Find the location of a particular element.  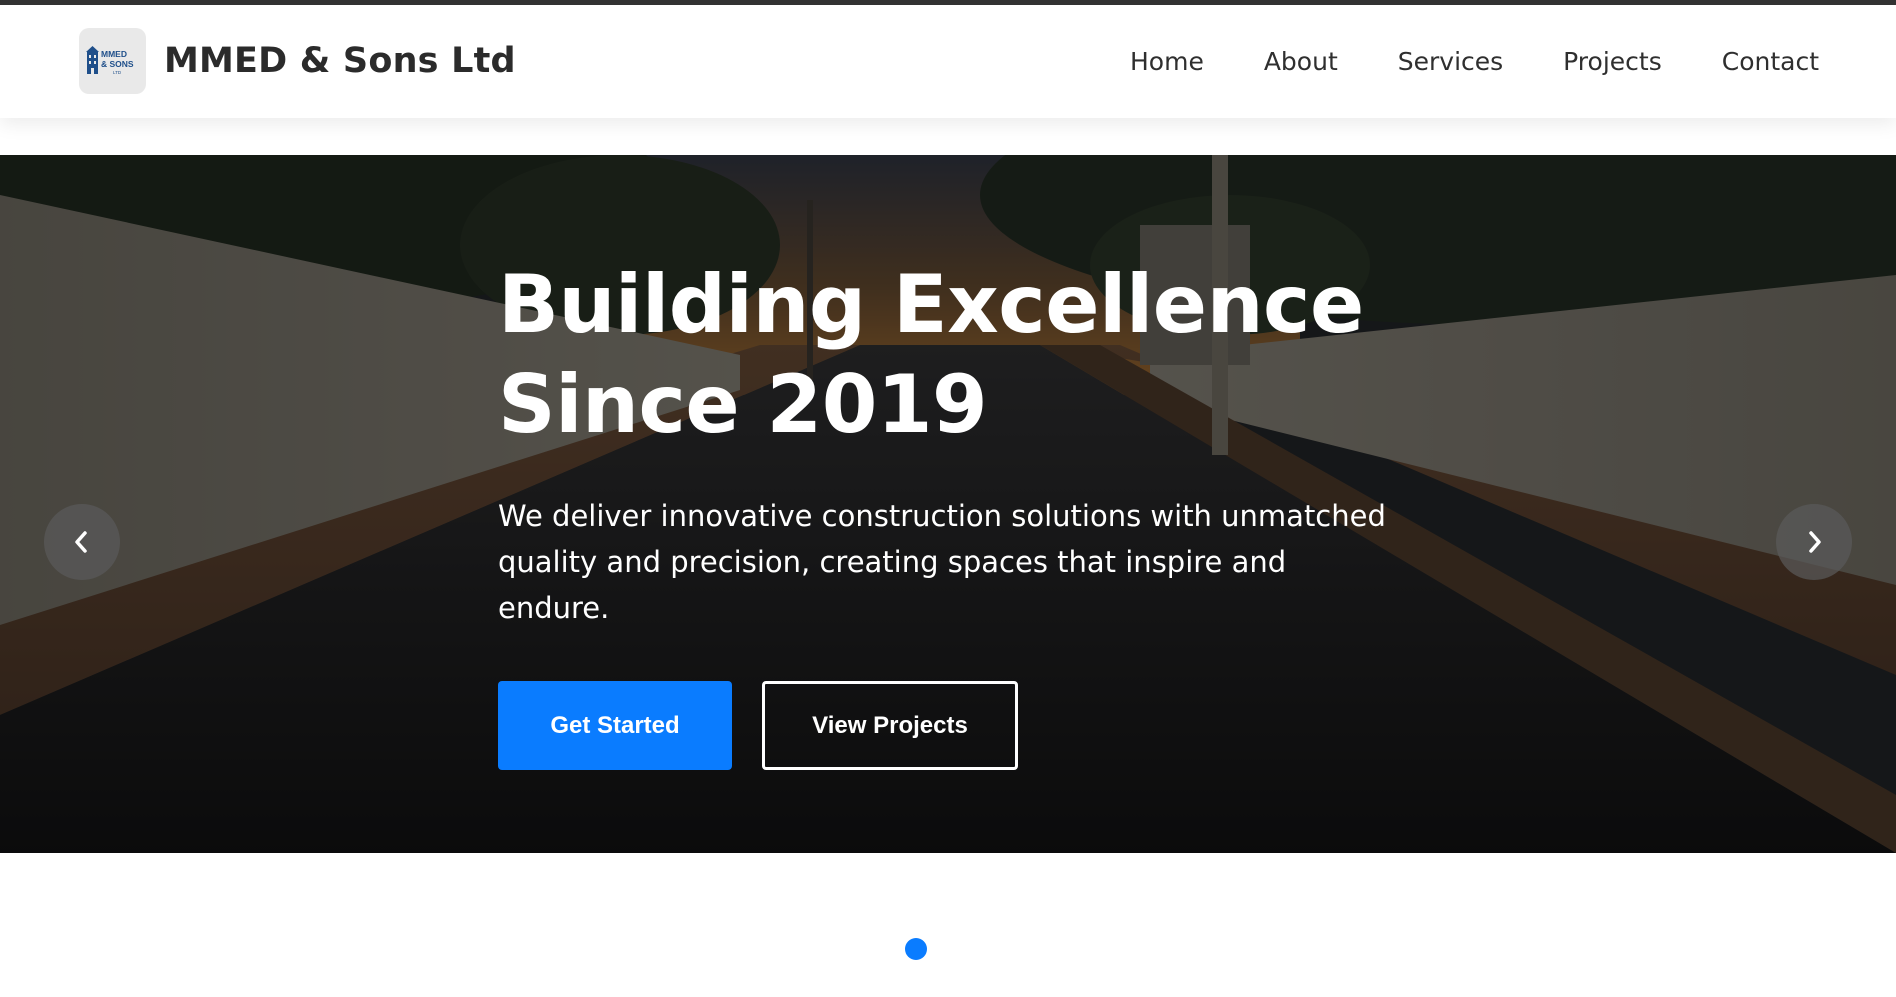

carousel-indicator-dot is located at coordinates (916, 949).